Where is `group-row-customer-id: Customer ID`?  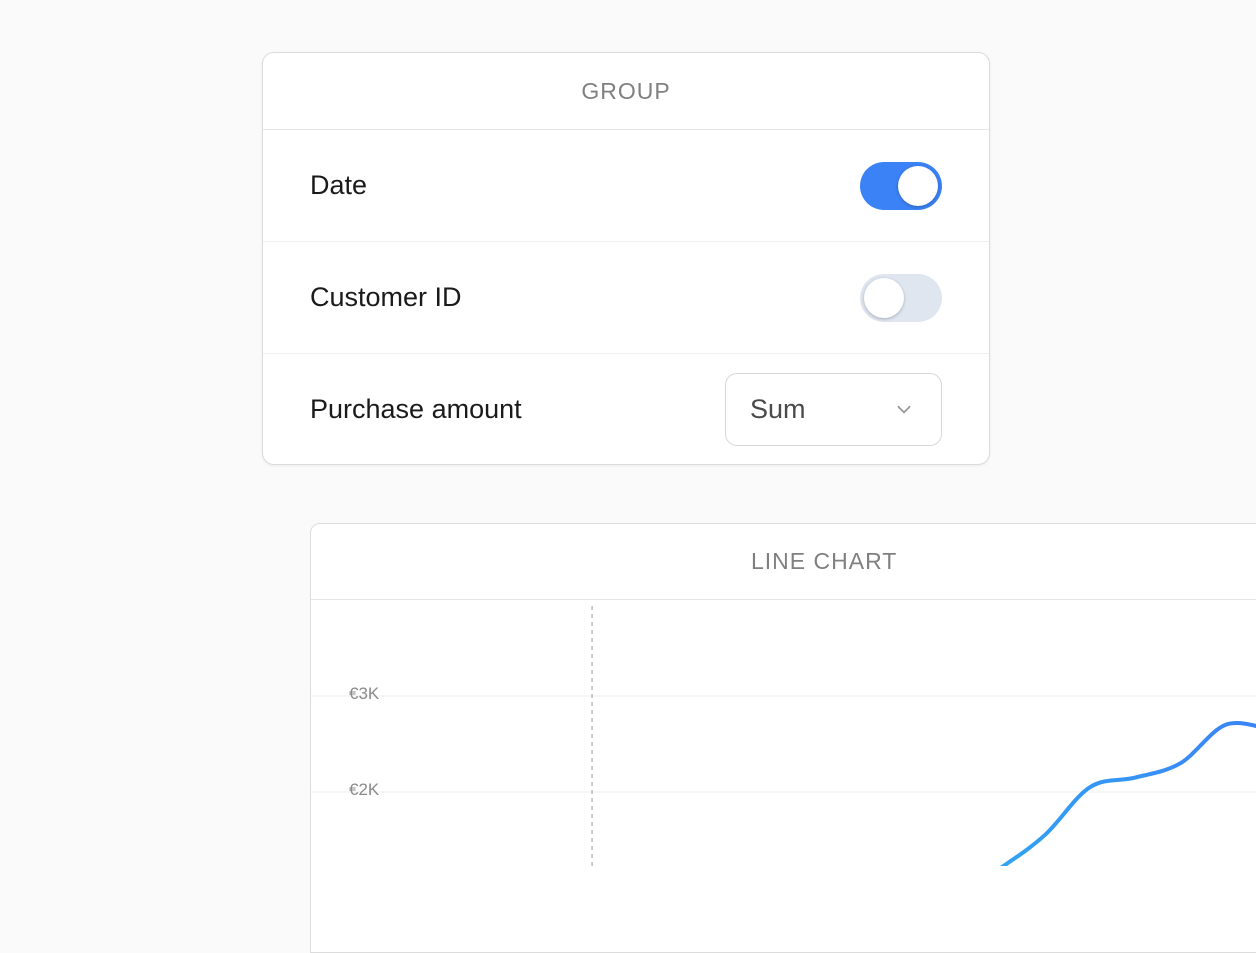
group-row-customer-id: Customer ID is located at coordinates (626, 298).